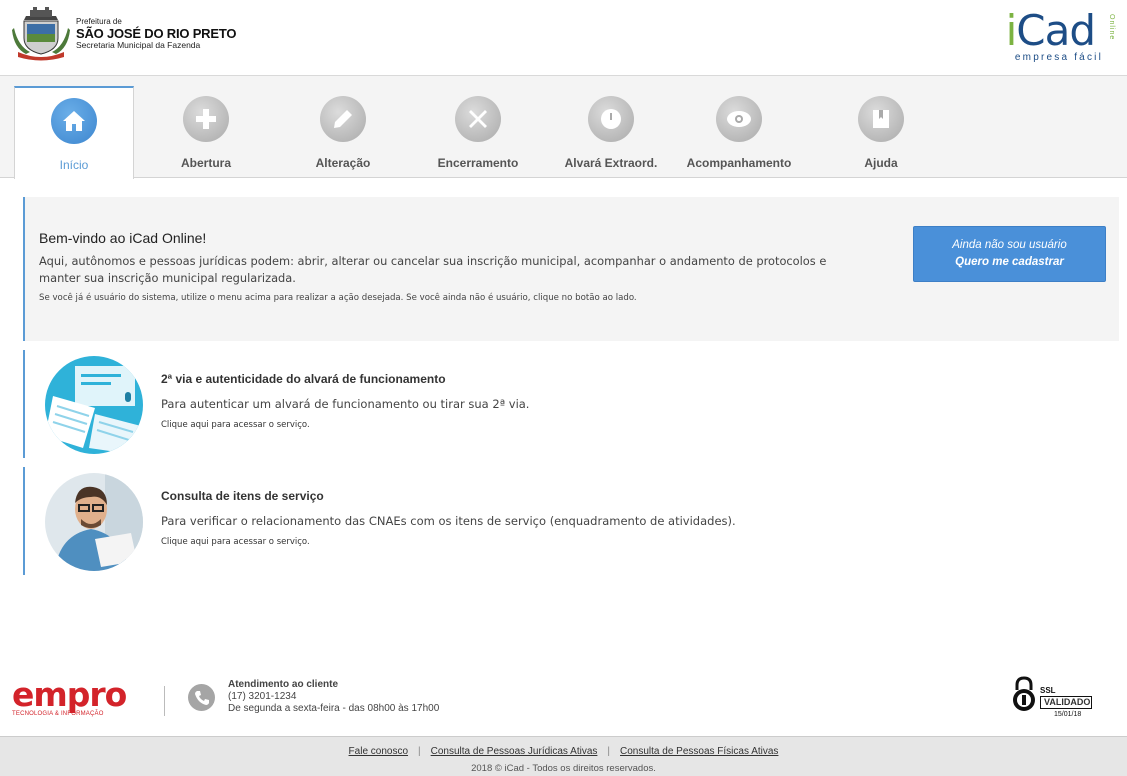  I want to click on link-pessoas-fisicas: Consulta de Pessoas Físicas Ativas, so click(699, 751).